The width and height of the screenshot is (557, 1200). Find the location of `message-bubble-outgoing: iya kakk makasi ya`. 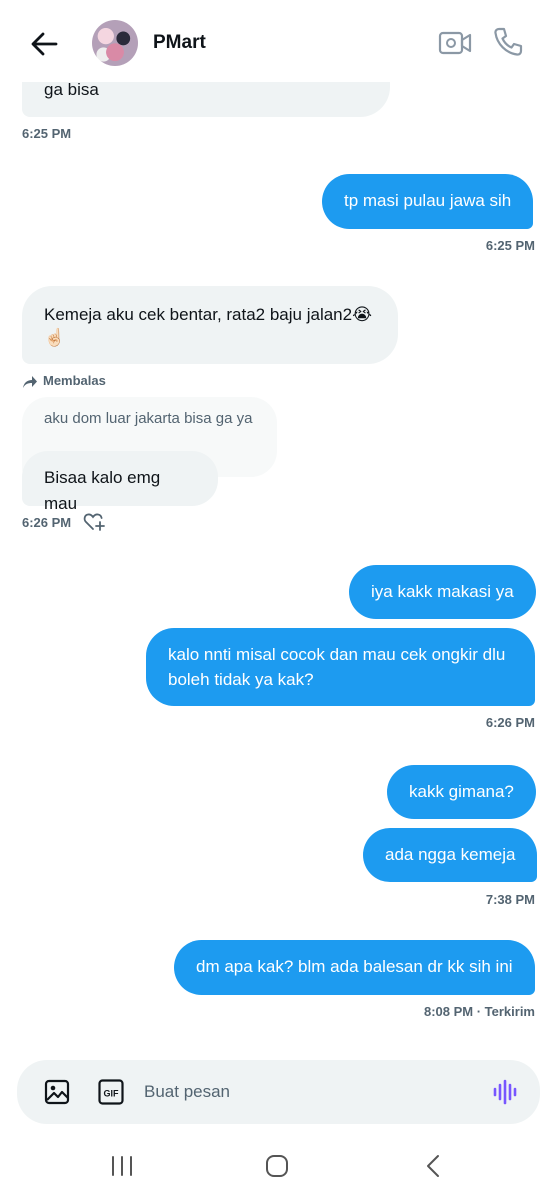

message-bubble-outgoing: iya kakk makasi ya is located at coordinates (442, 592).